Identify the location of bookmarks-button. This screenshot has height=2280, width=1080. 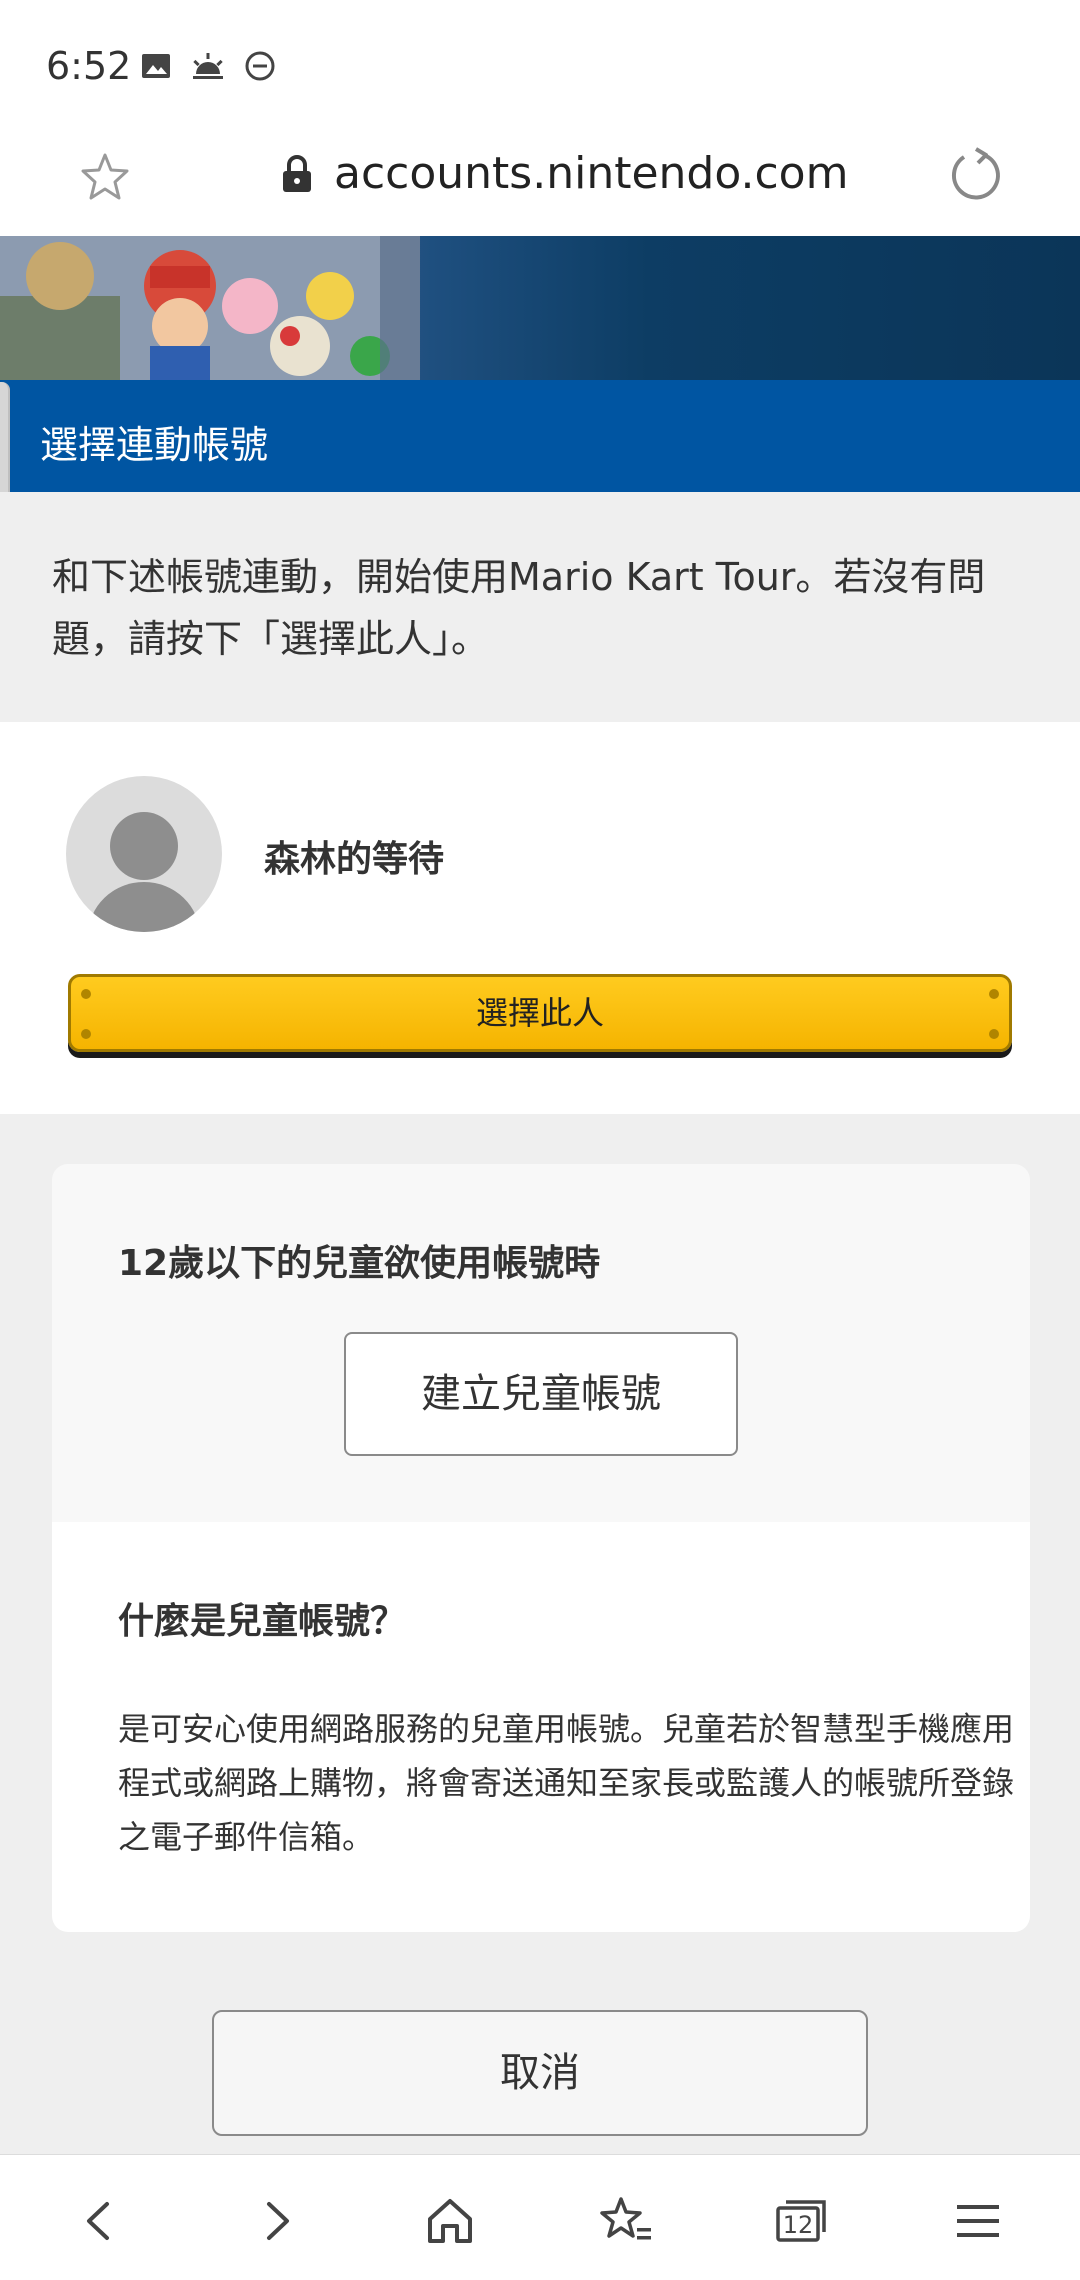
(626, 2221).